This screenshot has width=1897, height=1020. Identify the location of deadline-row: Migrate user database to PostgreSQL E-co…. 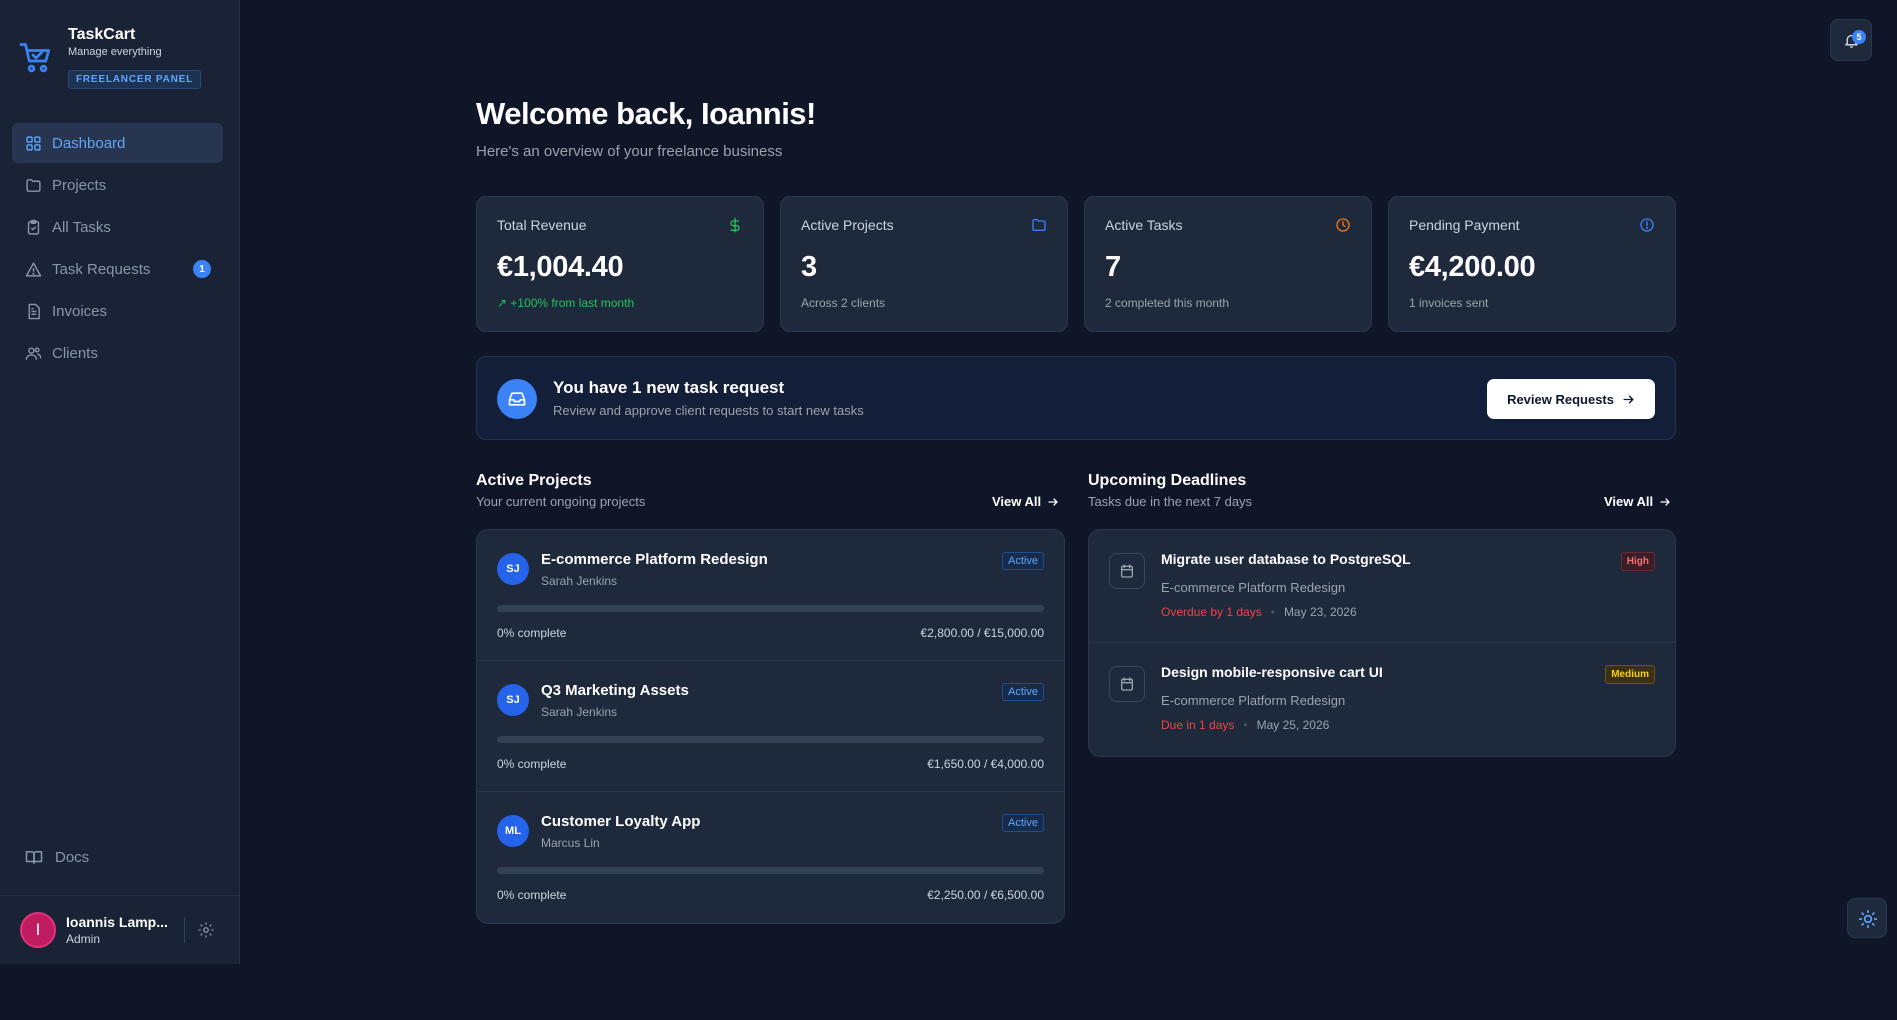
(1382, 586).